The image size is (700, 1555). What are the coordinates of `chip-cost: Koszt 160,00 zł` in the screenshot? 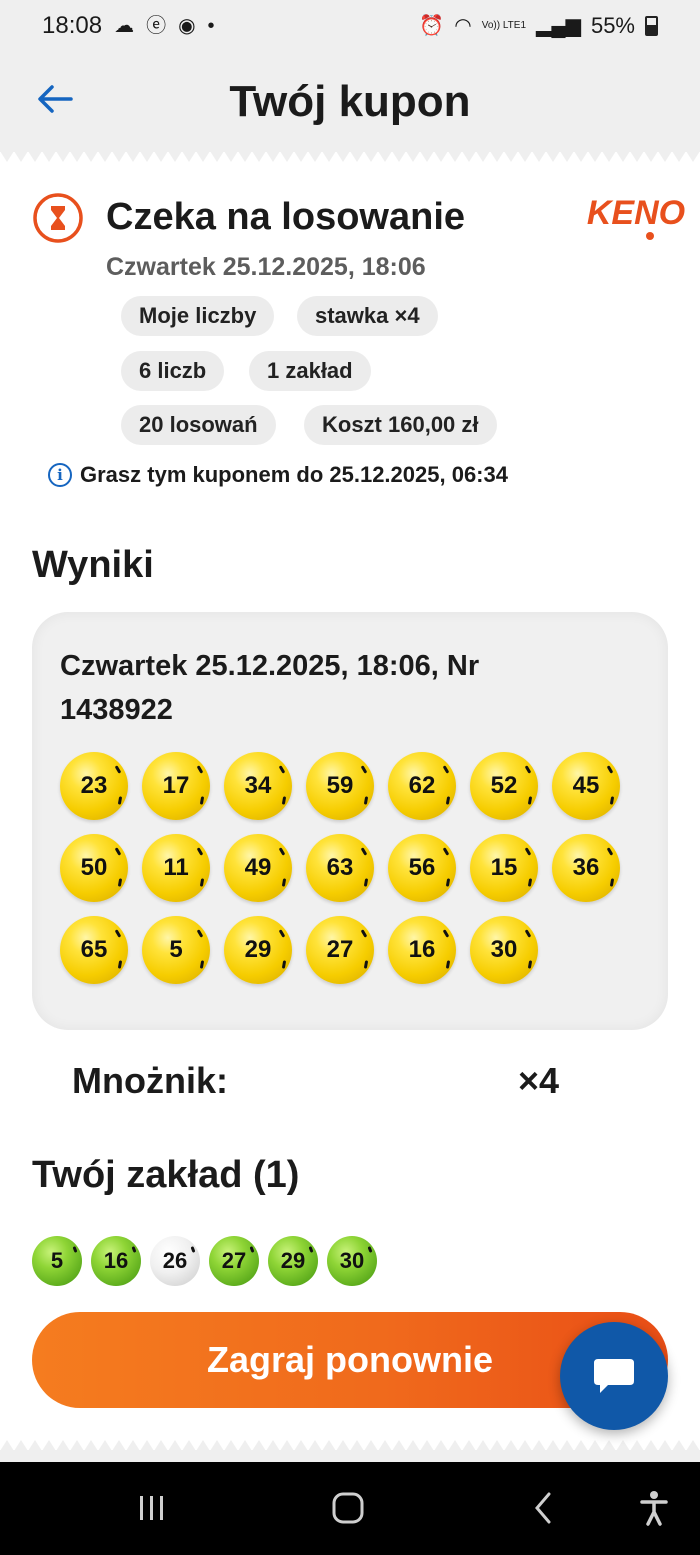 It's located at (400, 425).